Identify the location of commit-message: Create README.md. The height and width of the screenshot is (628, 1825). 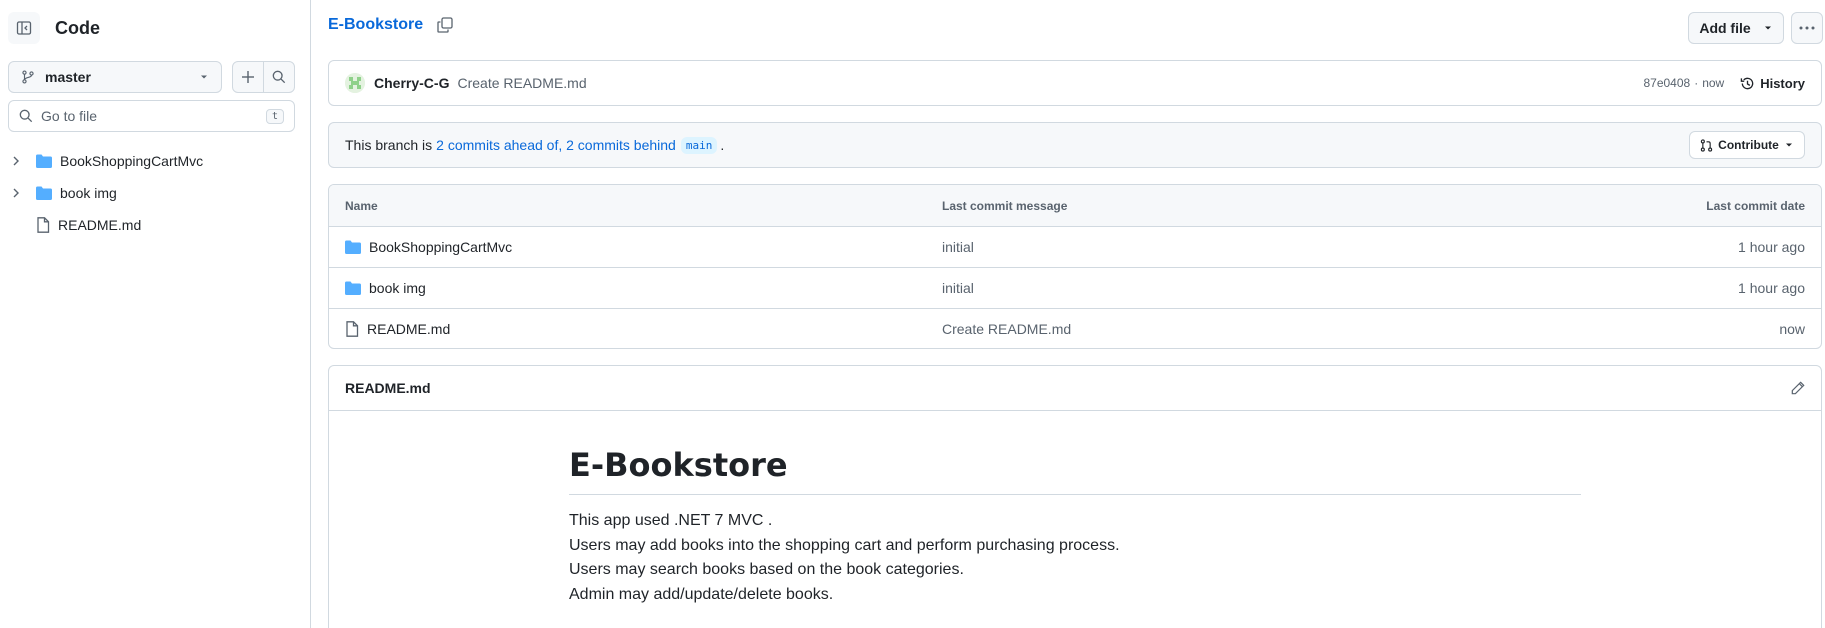
(521, 83).